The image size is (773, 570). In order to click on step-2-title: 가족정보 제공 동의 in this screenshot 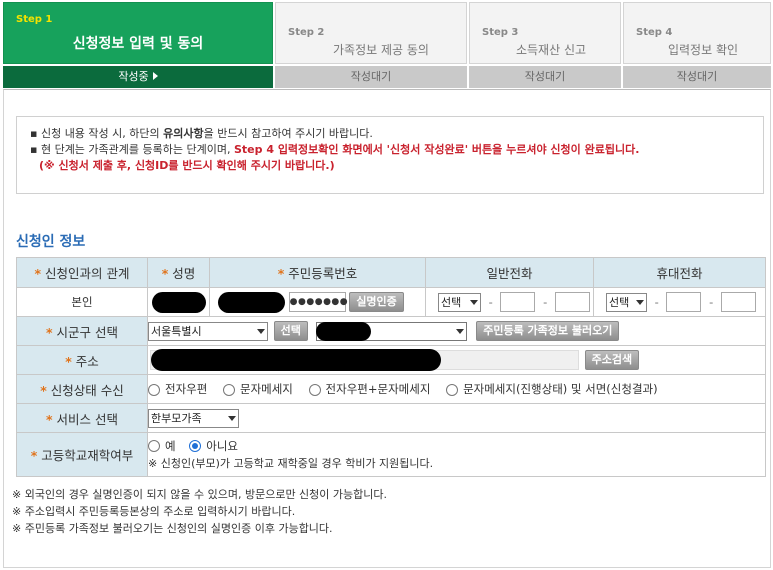, I will do `click(381, 50)`.